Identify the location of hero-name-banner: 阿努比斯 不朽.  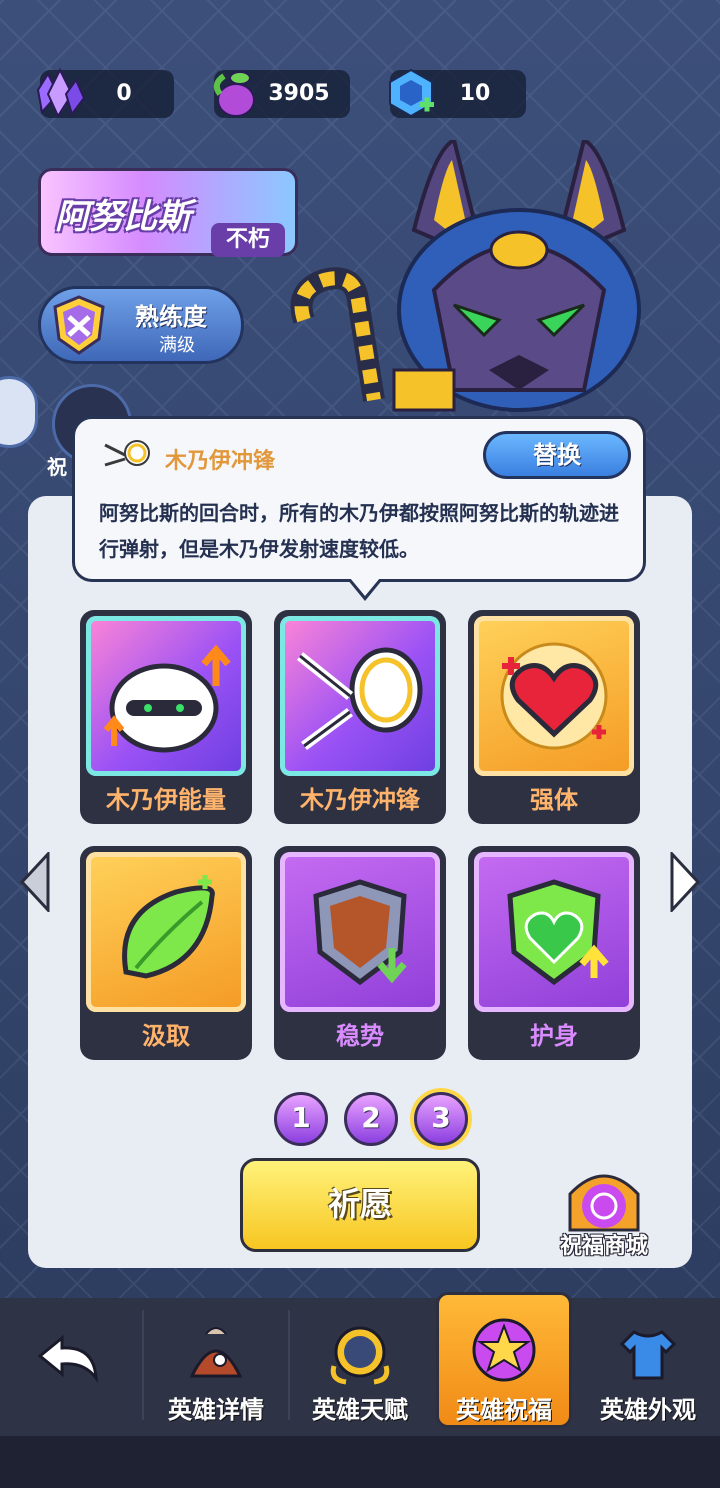
(168, 212).